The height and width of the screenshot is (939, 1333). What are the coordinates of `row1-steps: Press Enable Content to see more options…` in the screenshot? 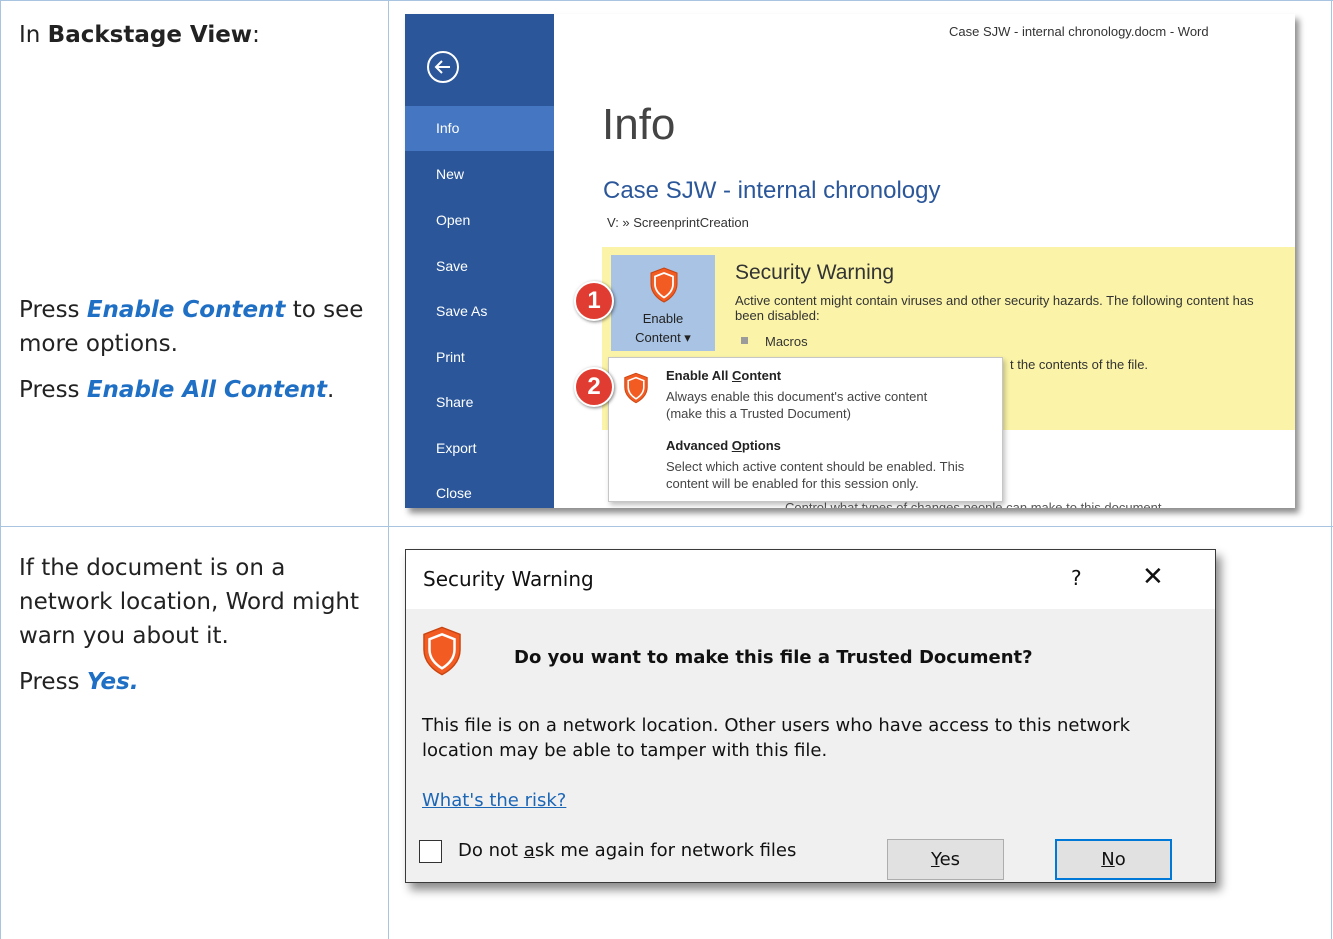 It's located at (199, 356).